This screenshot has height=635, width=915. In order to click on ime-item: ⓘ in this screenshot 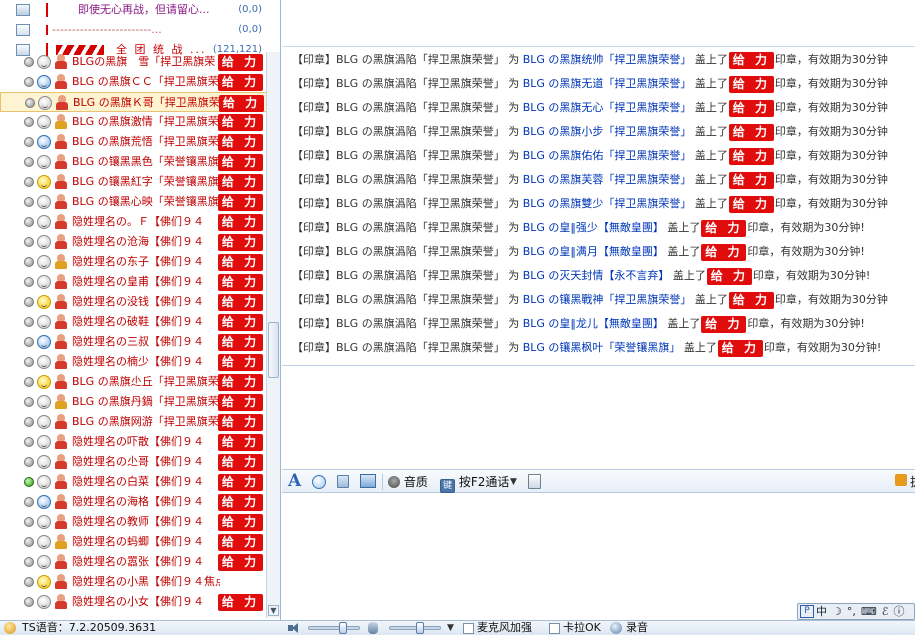, I will do `click(898, 611)`.